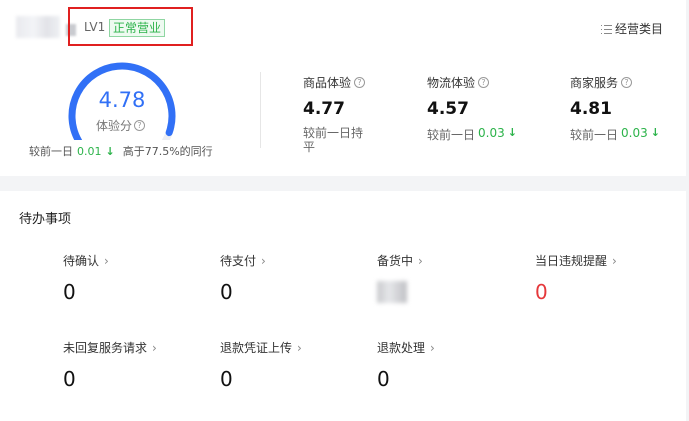 The width and height of the screenshot is (689, 421). What do you see at coordinates (324, 109) in the screenshot?
I see `metric-value: 4.77` at bounding box center [324, 109].